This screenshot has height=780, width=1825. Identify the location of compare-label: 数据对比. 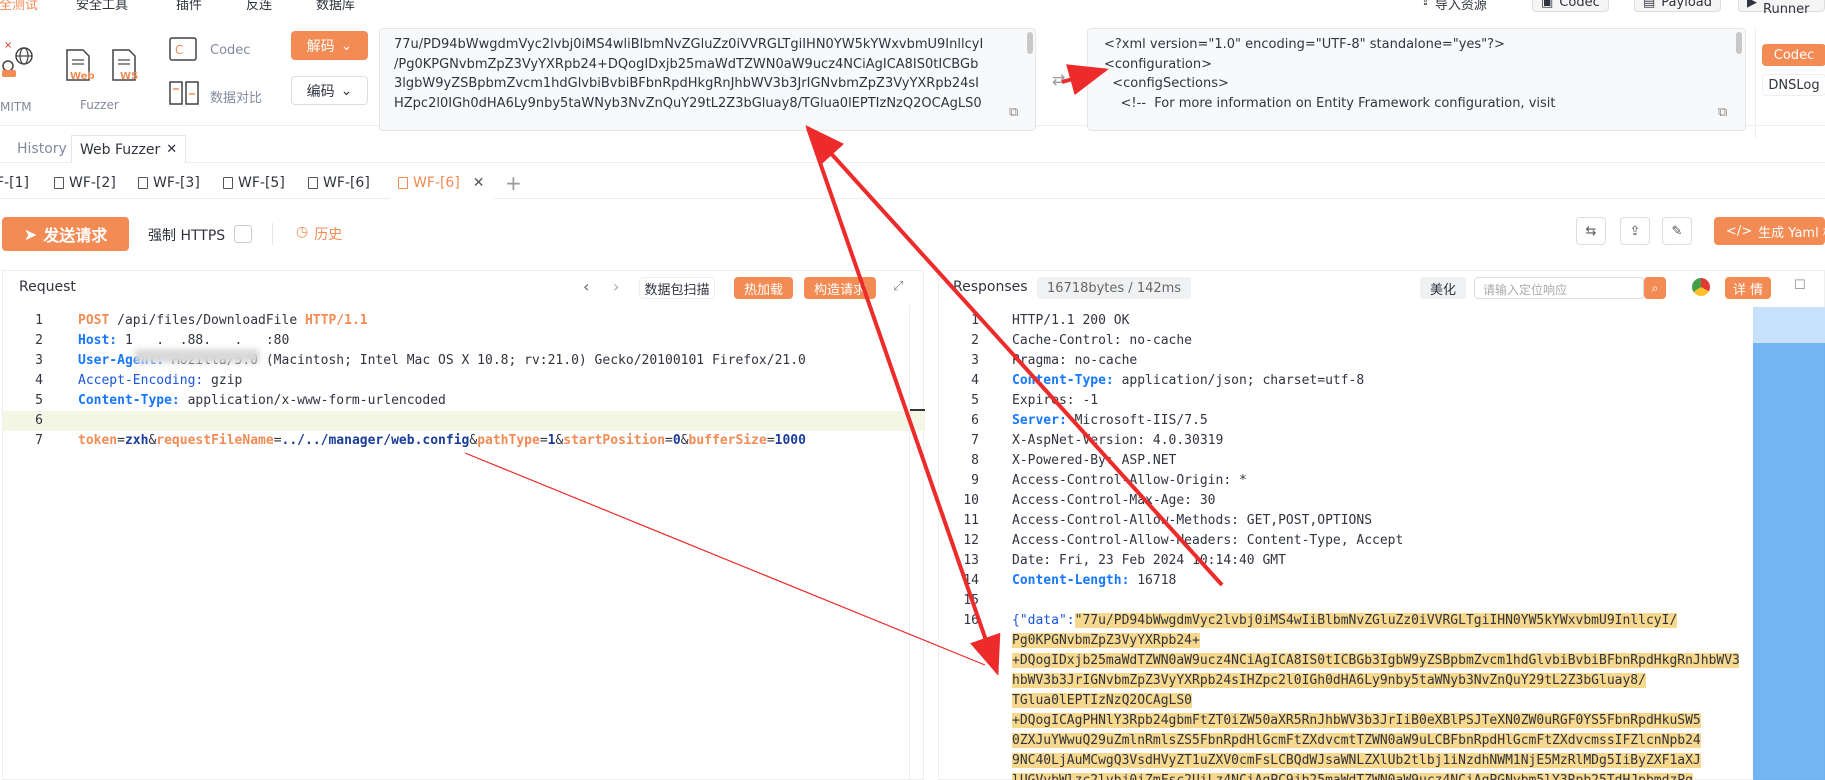
(236, 96).